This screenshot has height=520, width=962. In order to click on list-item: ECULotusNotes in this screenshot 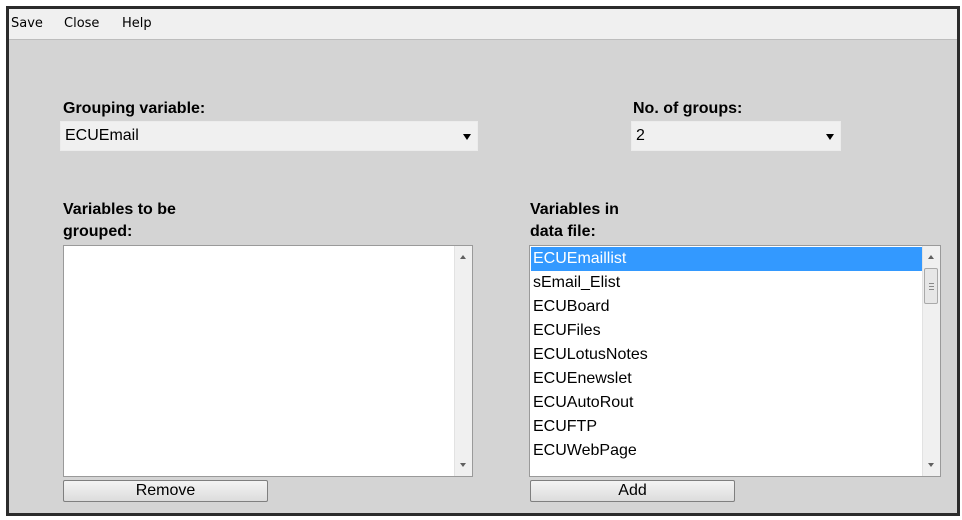, I will do `click(726, 355)`.